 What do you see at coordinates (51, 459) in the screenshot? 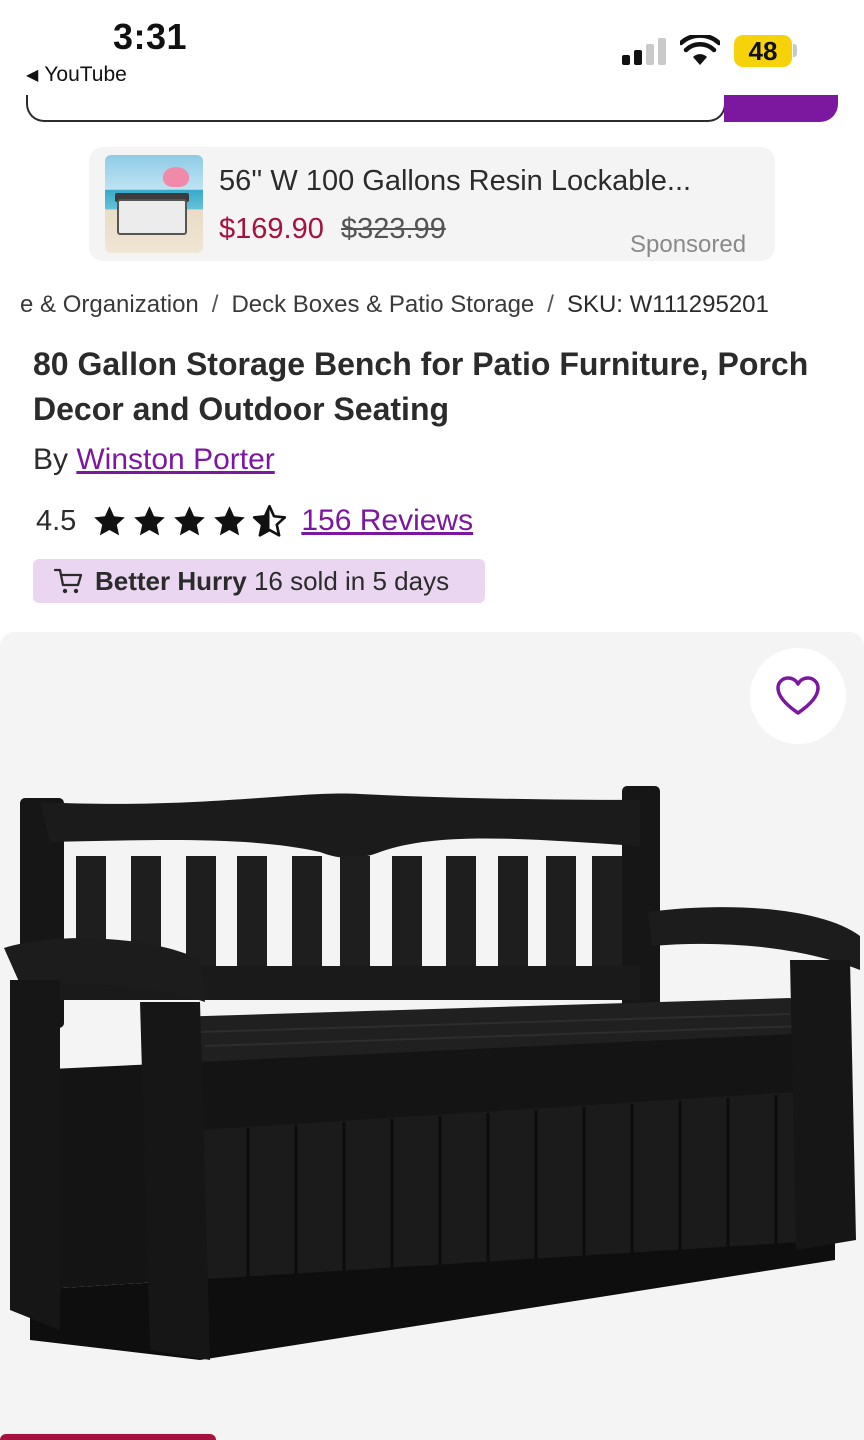
I see `brand-prefix: By` at bounding box center [51, 459].